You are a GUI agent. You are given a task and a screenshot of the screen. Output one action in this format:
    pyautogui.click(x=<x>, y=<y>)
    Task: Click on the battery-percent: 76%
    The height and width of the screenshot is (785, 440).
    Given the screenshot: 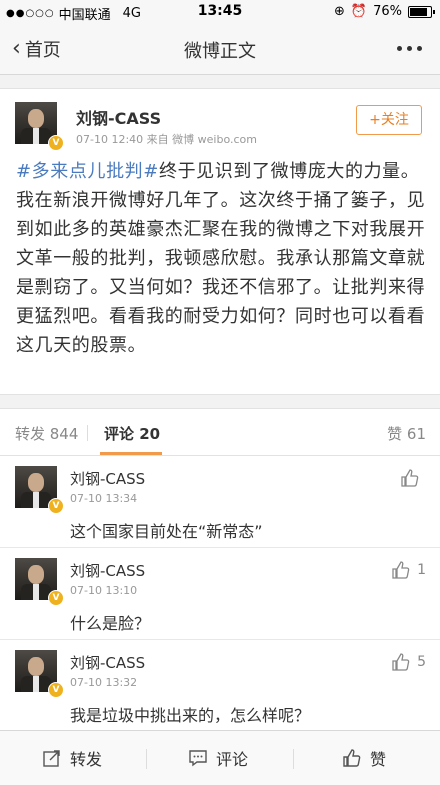 What is the action you would take?
    pyautogui.click(x=387, y=11)
    